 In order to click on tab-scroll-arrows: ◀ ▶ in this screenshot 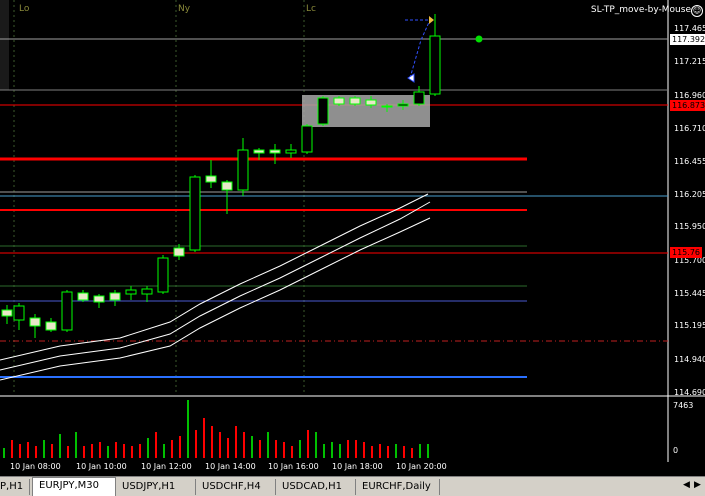, I will do `click(692, 485)`.